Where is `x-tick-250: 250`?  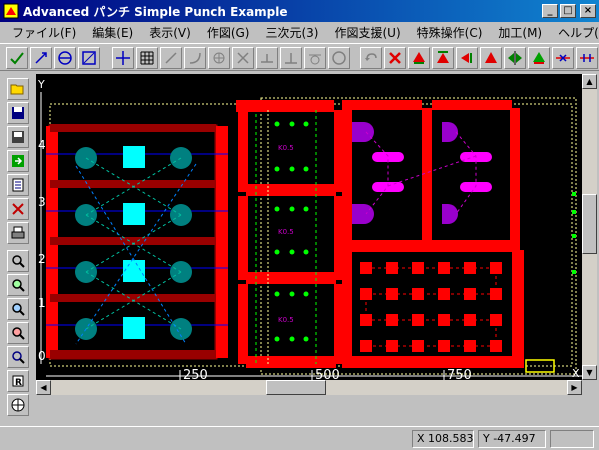 x-tick-250: 250 is located at coordinates (195, 374).